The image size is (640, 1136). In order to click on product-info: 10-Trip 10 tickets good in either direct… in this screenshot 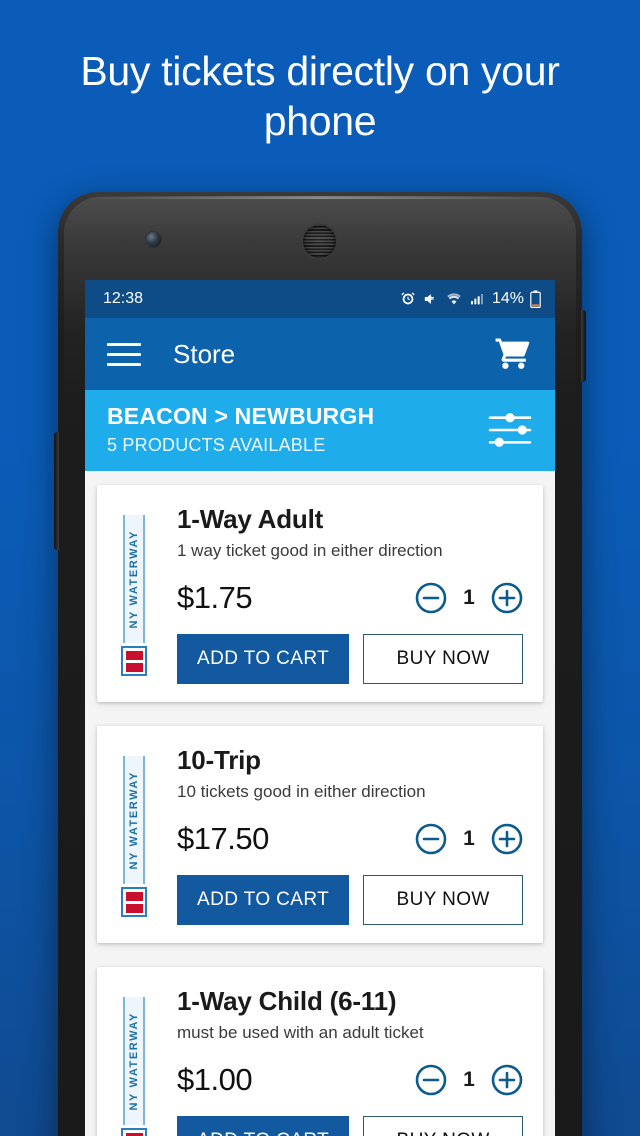, I will do `click(344, 834)`.